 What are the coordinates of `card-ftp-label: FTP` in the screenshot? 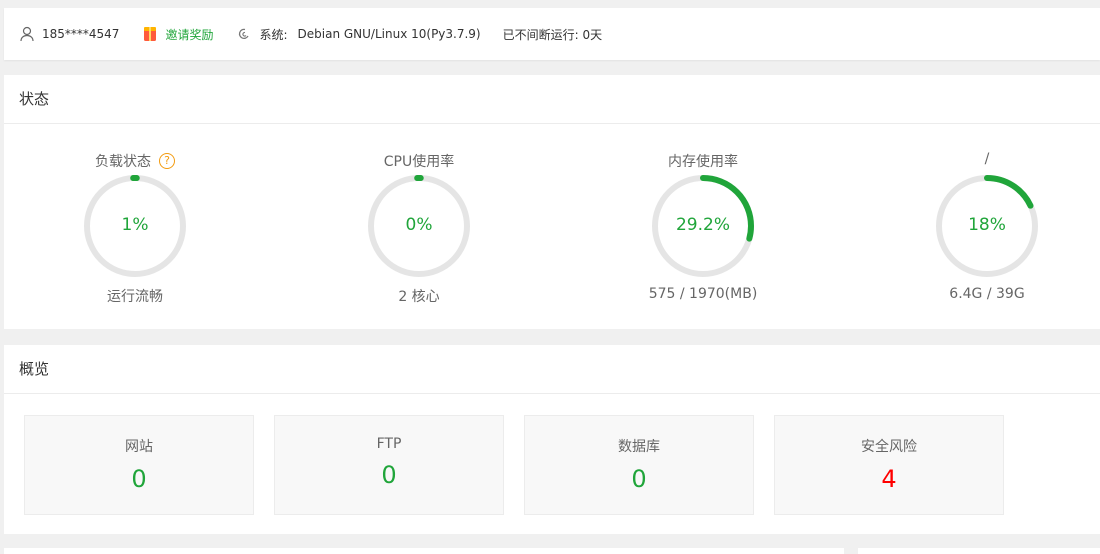 It's located at (389, 444).